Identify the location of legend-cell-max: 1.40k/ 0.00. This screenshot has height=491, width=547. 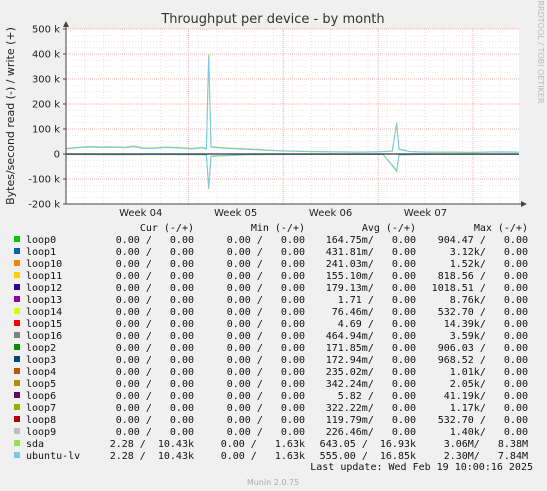
(489, 432).